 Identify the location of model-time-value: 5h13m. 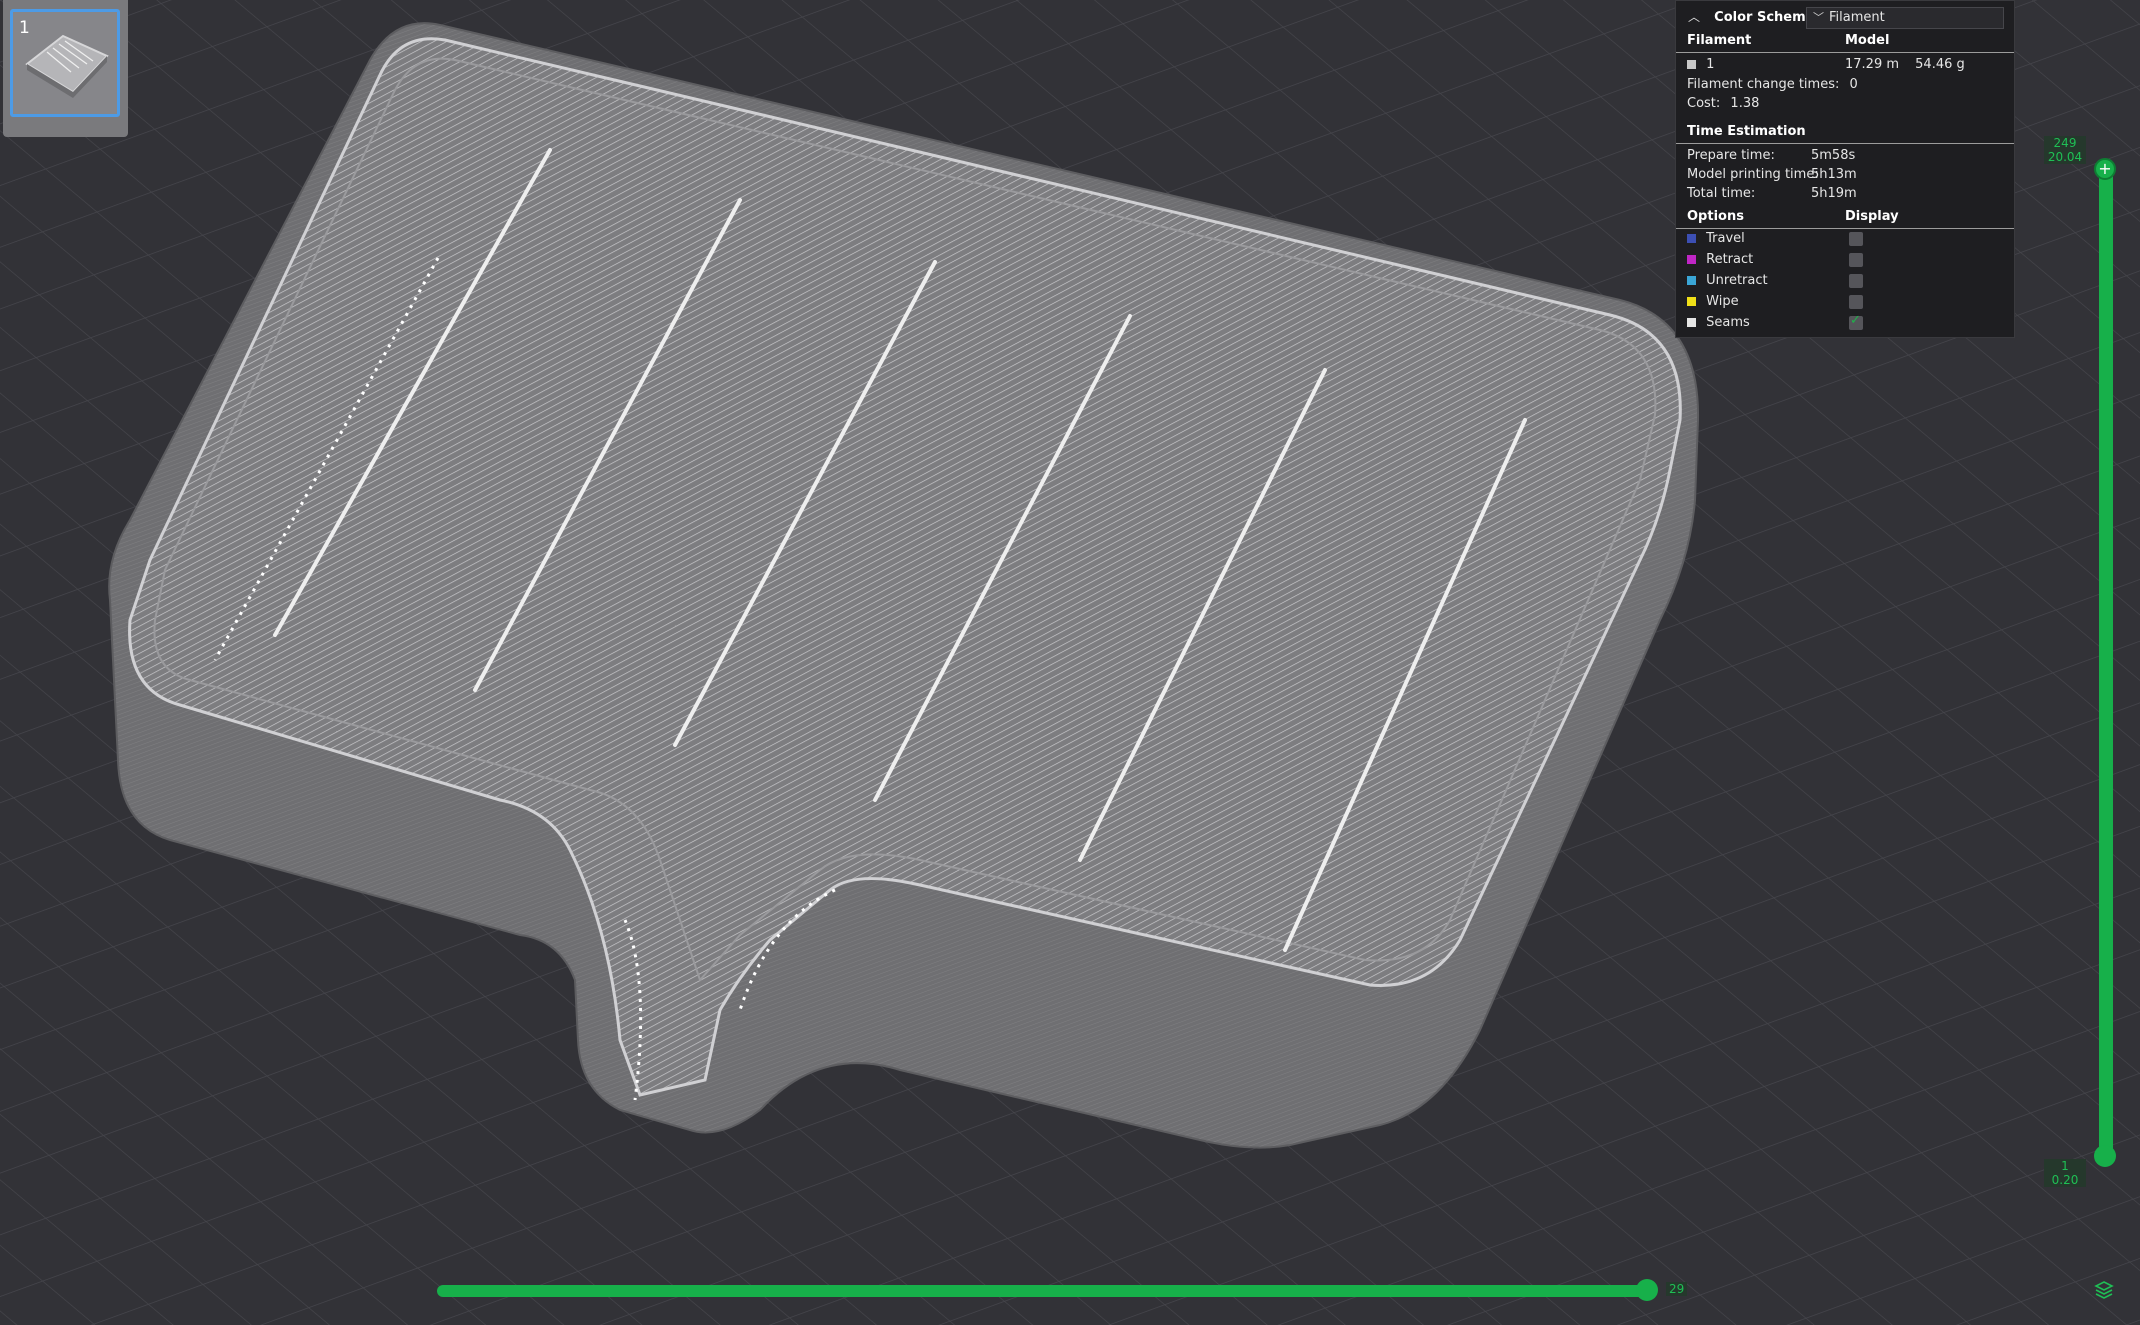
(1834, 174).